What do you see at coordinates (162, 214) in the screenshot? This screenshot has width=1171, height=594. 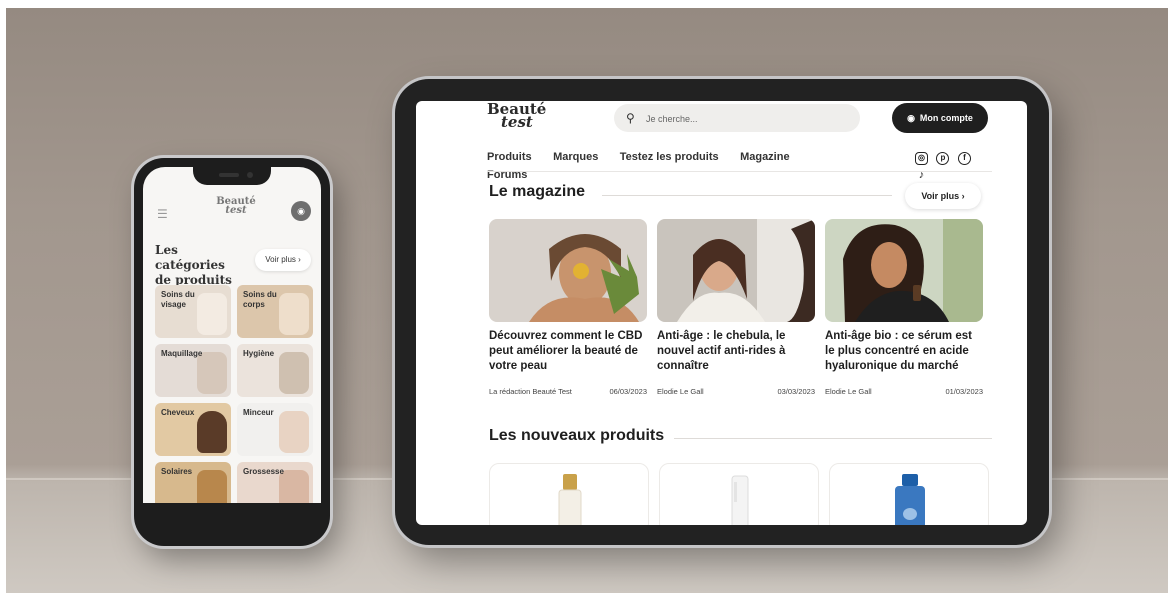 I see `hamburger-icon: ☰` at bounding box center [162, 214].